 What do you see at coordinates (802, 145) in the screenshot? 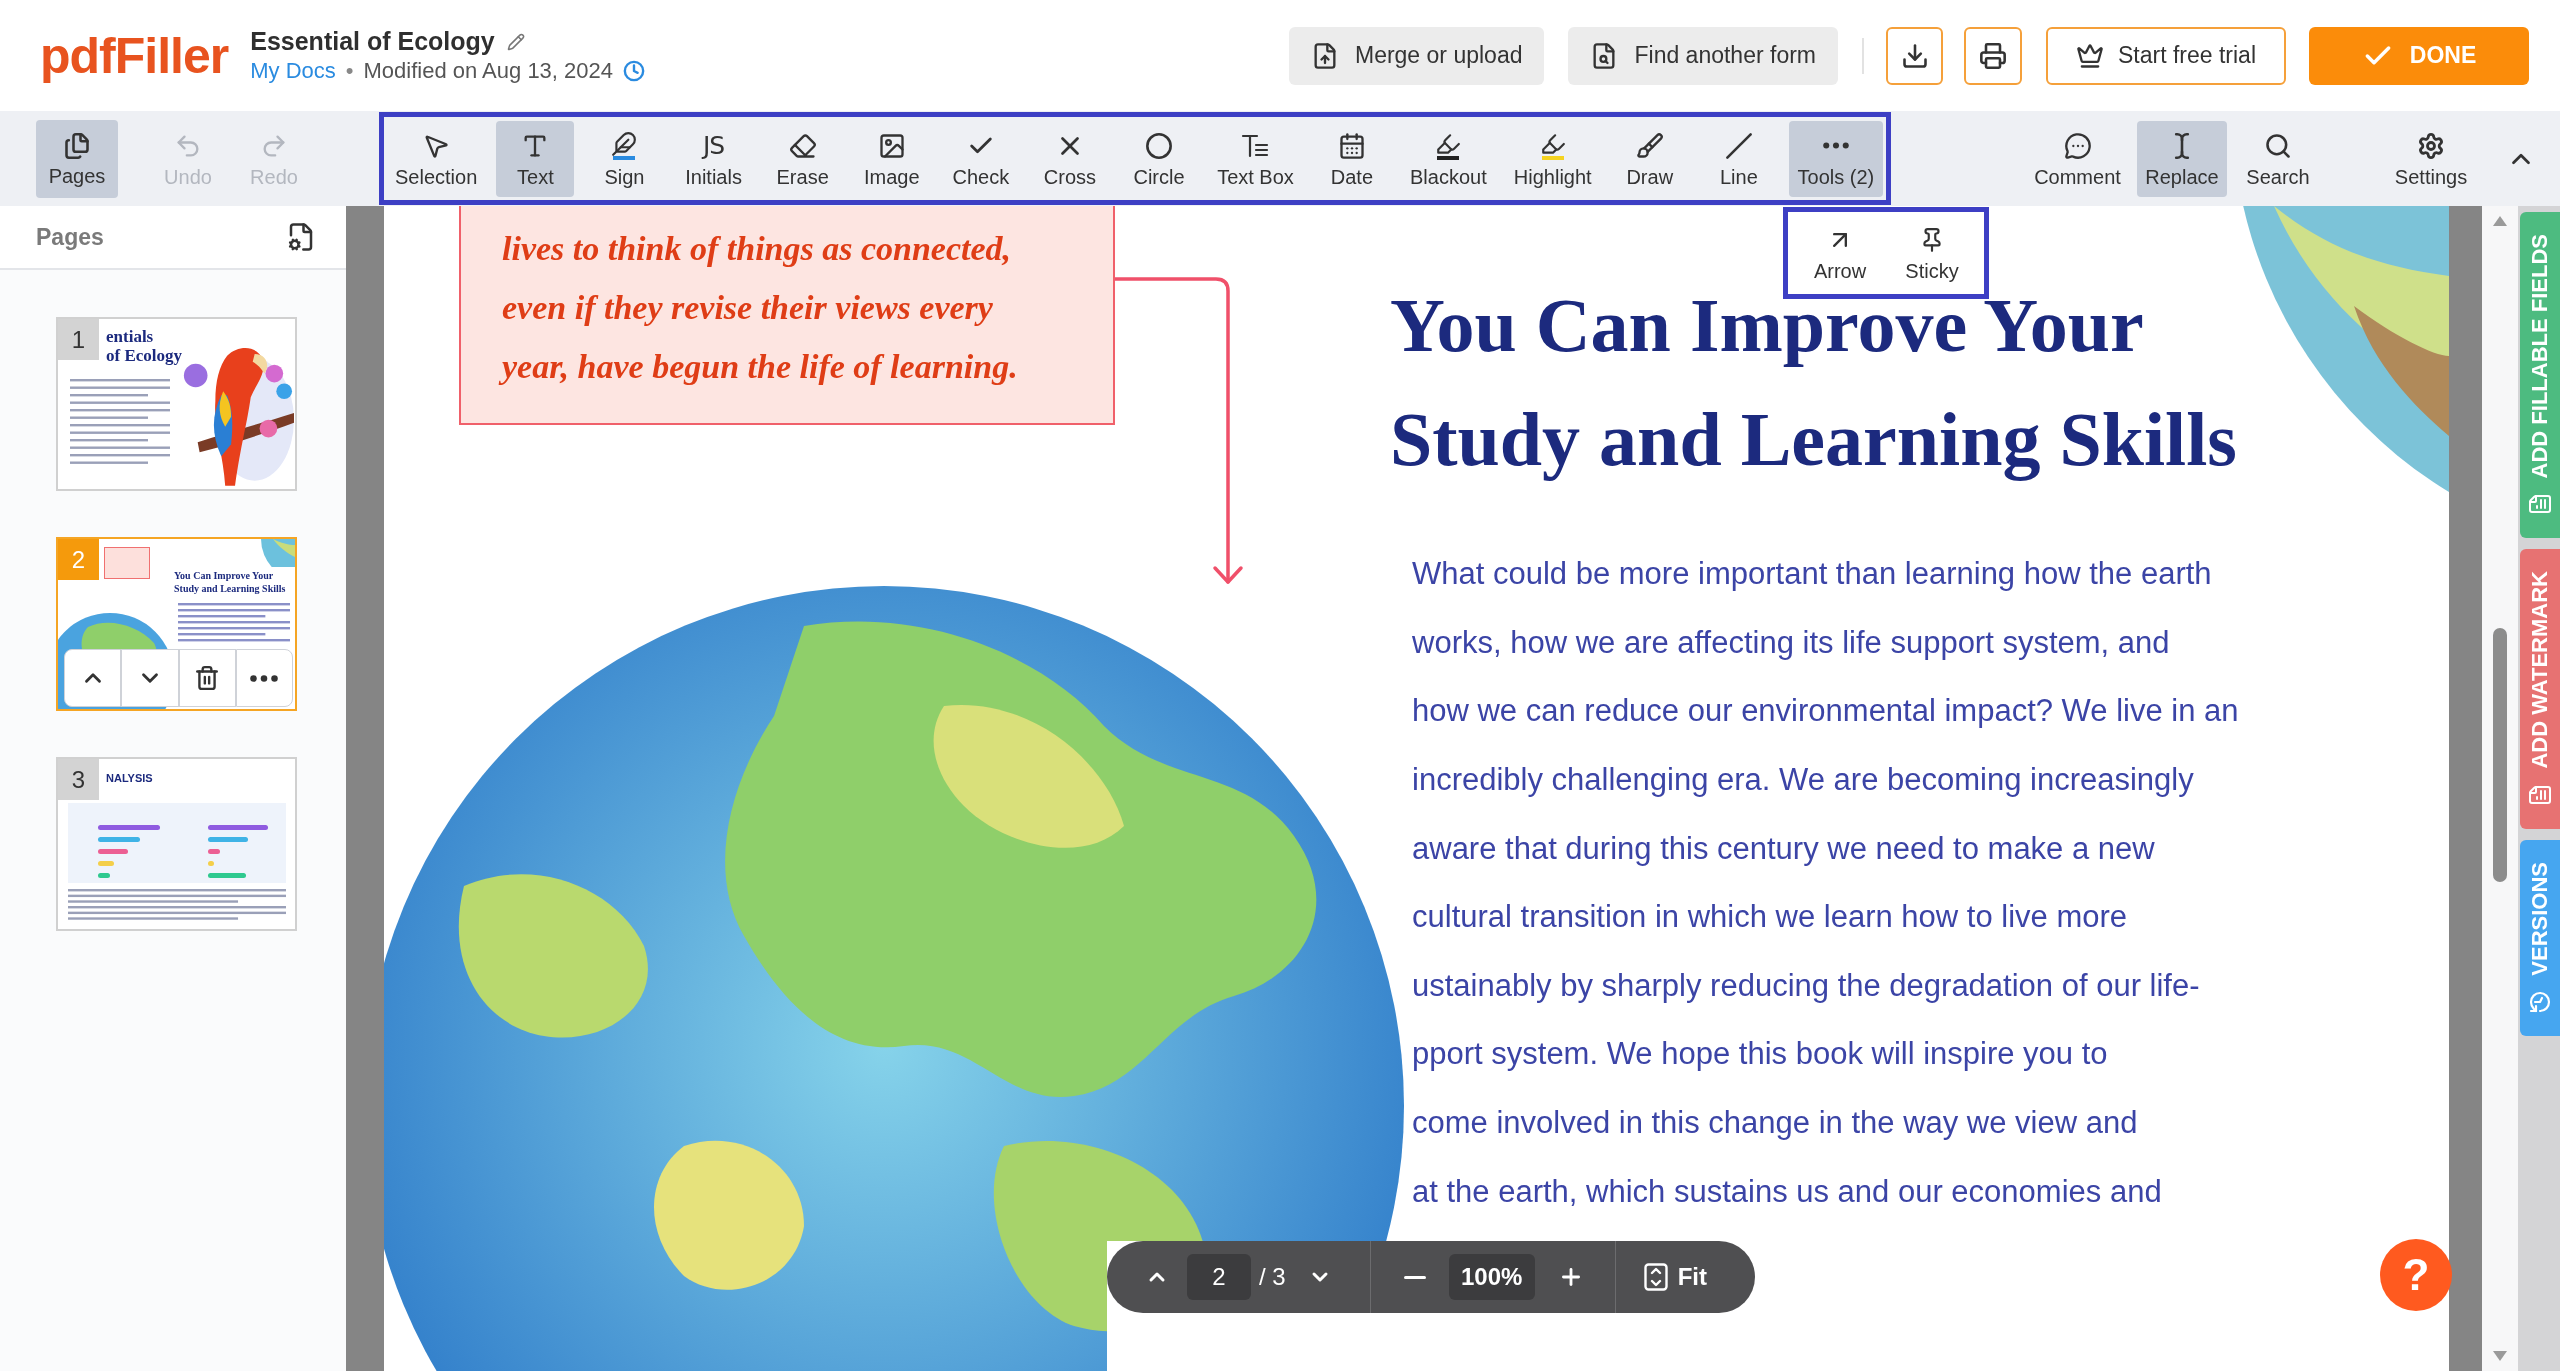
I see `eraser-icon` at bounding box center [802, 145].